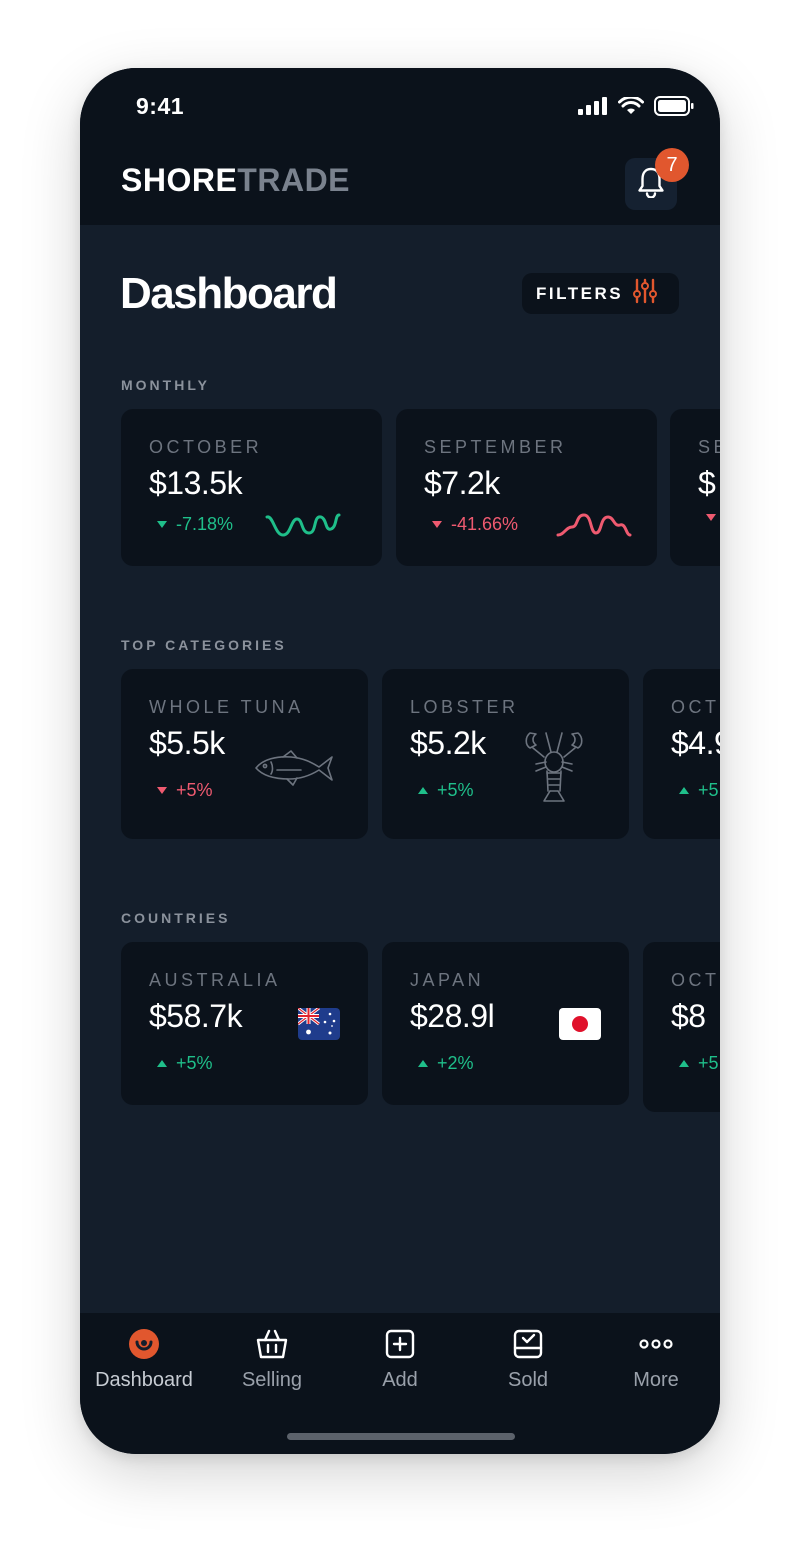 Image resolution: width=800 pixels, height=1546 pixels. Describe the element at coordinates (505, 1023) in the screenshot. I see `country-card-japan: JAPAN $28.9l +2%` at that location.